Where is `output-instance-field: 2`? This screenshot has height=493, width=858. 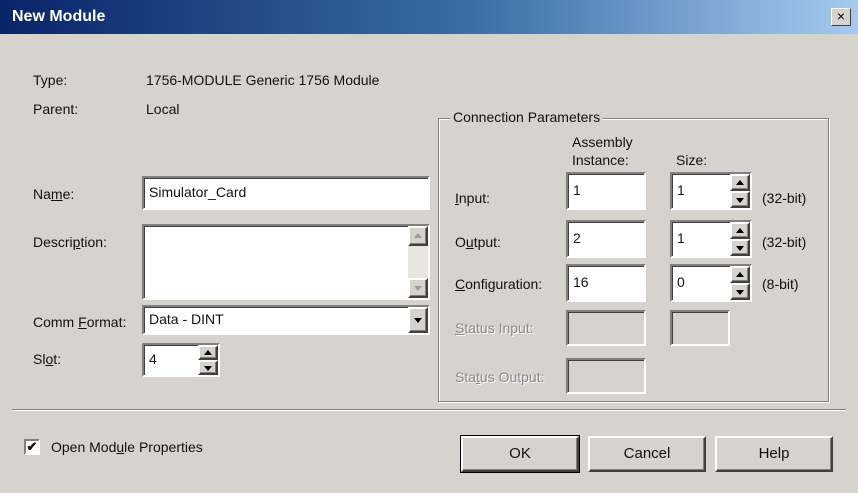
output-instance-field: 2 is located at coordinates (606, 239).